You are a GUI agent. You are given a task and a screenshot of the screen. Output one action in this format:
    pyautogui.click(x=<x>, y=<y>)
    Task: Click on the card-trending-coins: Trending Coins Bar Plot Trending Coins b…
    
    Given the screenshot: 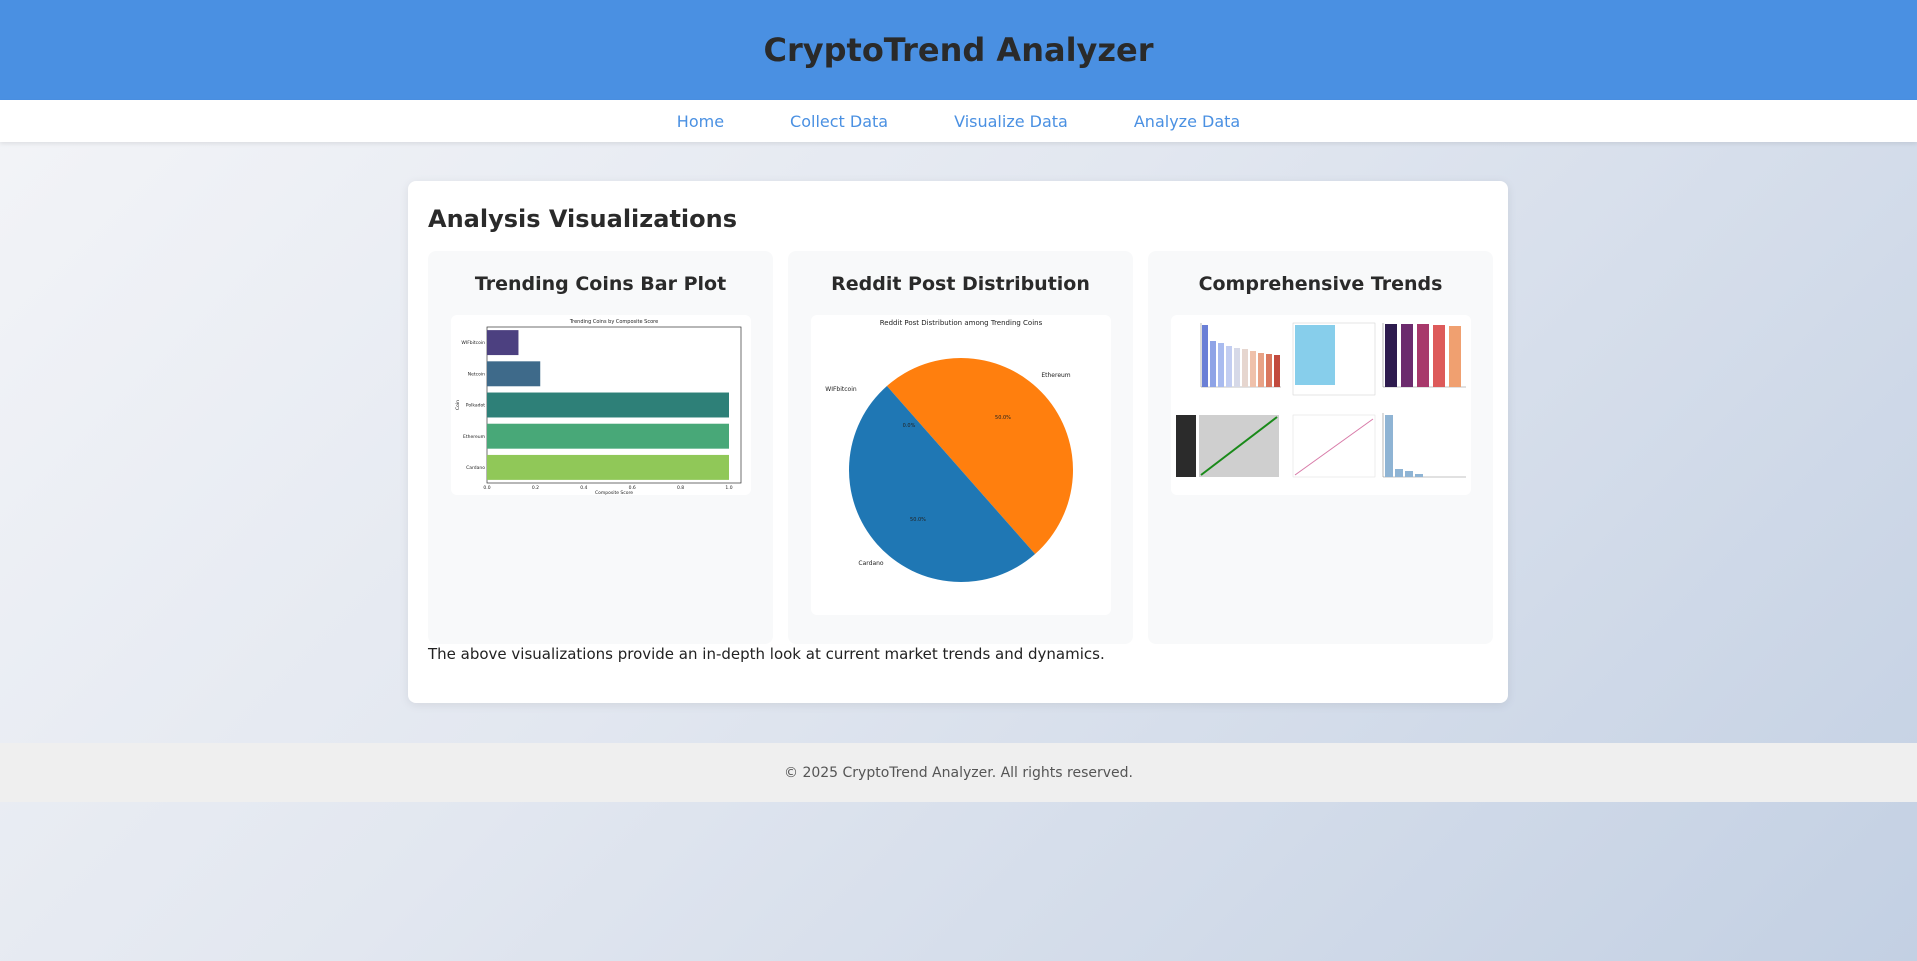 What is the action you would take?
    pyautogui.click(x=600, y=447)
    